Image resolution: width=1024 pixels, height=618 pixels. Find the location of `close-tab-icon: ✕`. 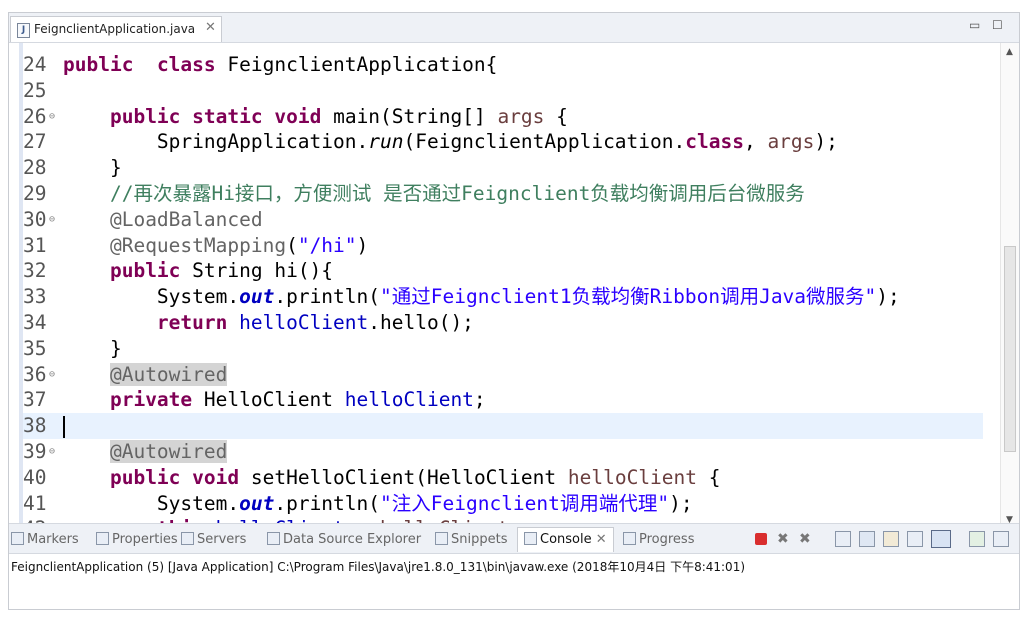

close-tab-icon: ✕ is located at coordinates (210, 27).